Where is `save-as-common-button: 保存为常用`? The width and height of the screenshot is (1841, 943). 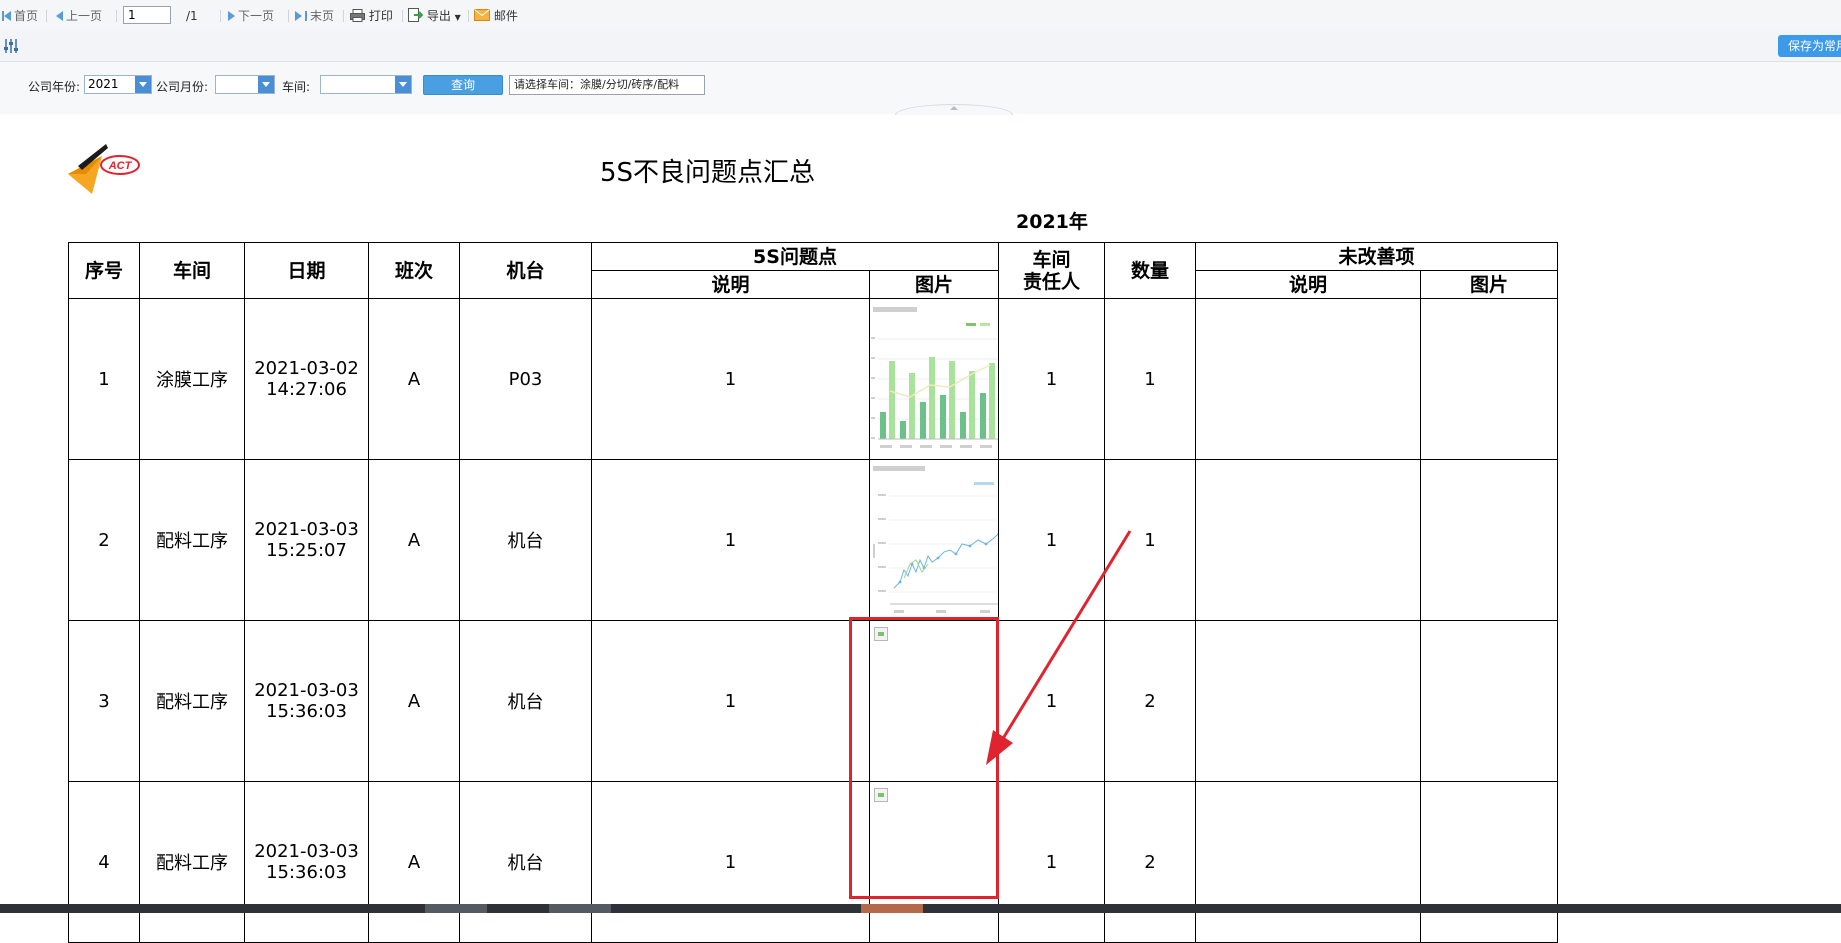
save-as-common-button: 保存为常用 is located at coordinates (1809, 46).